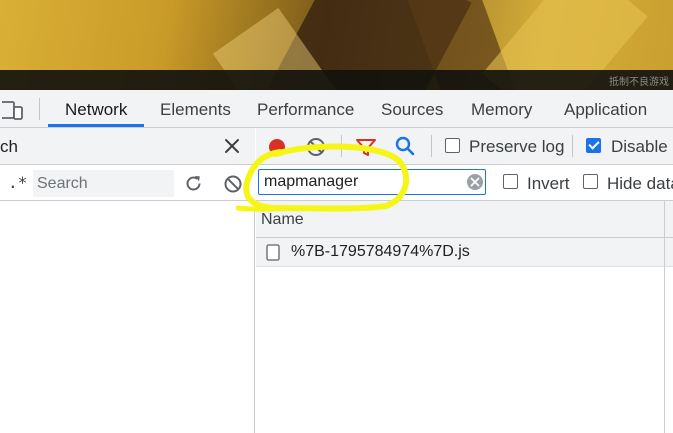 Image resolution: width=673 pixels, height=433 pixels. What do you see at coordinates (12, 110) in the screenshot?
I see `device-toolbar-icon` at bounding box center [12, 110].